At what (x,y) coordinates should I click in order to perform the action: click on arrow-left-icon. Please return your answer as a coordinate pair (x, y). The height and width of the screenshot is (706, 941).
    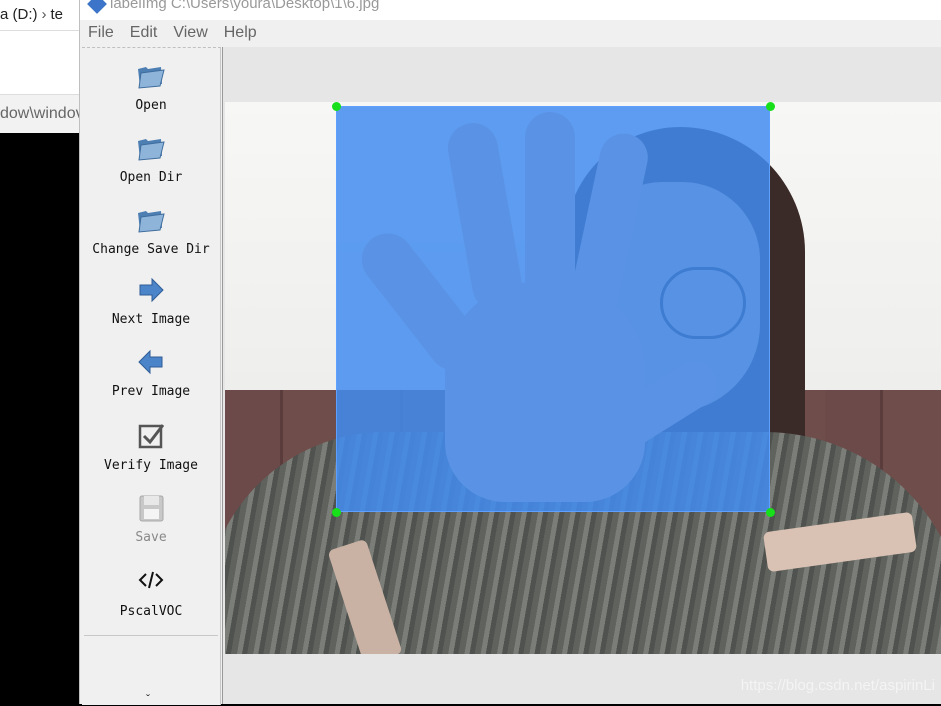
    Looking at the image, I should click on (150, 362).